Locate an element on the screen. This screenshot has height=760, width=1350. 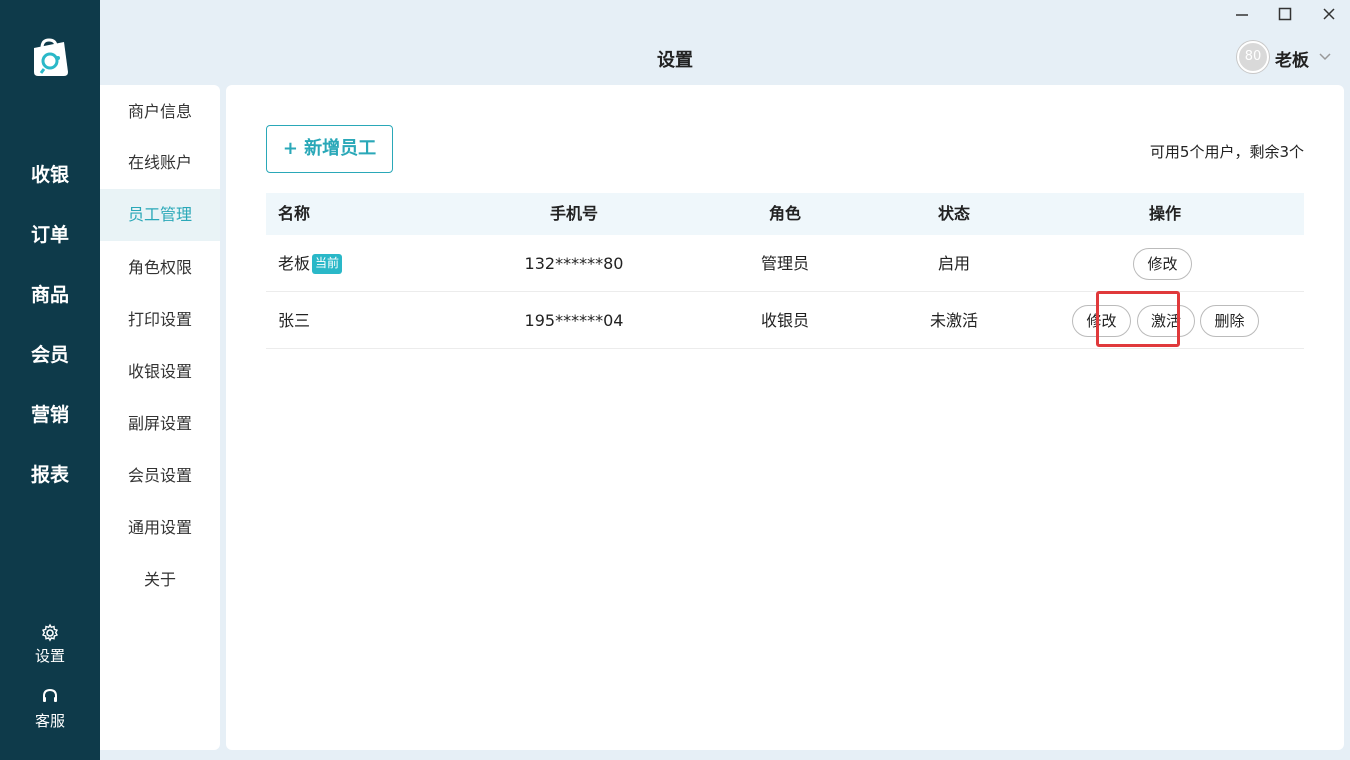
nav-support-button: 客服 is located at coordinates (50, 709).